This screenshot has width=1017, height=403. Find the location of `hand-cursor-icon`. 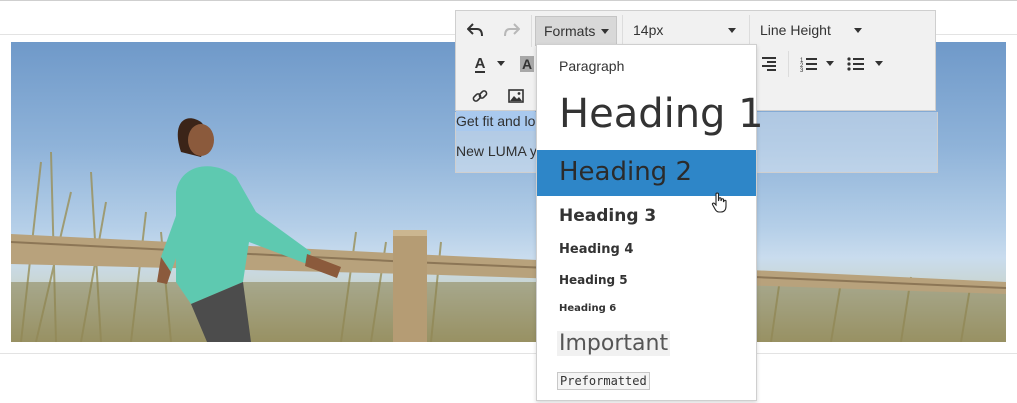

hand-cursor-icon is located at coordinates (719, 202).